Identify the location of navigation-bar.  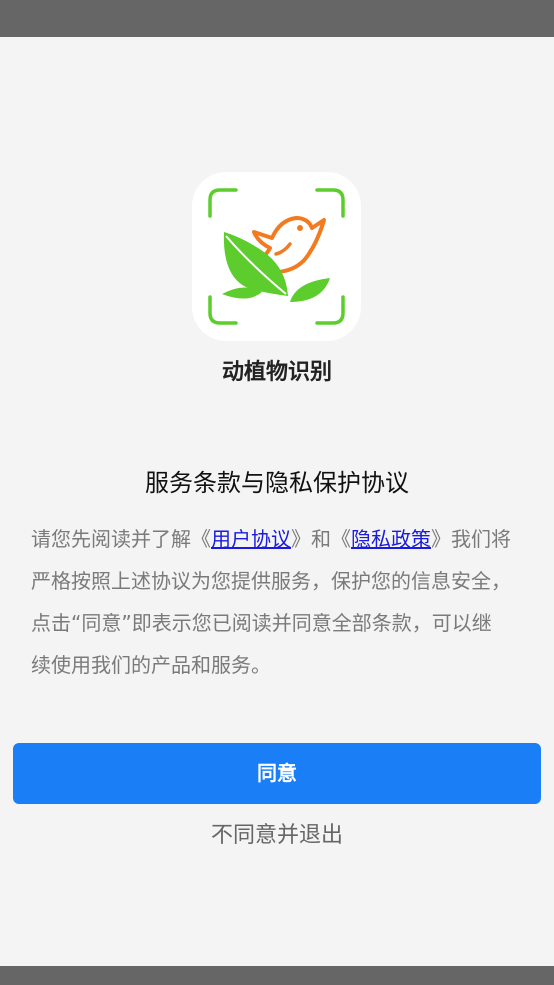
(277, 975).